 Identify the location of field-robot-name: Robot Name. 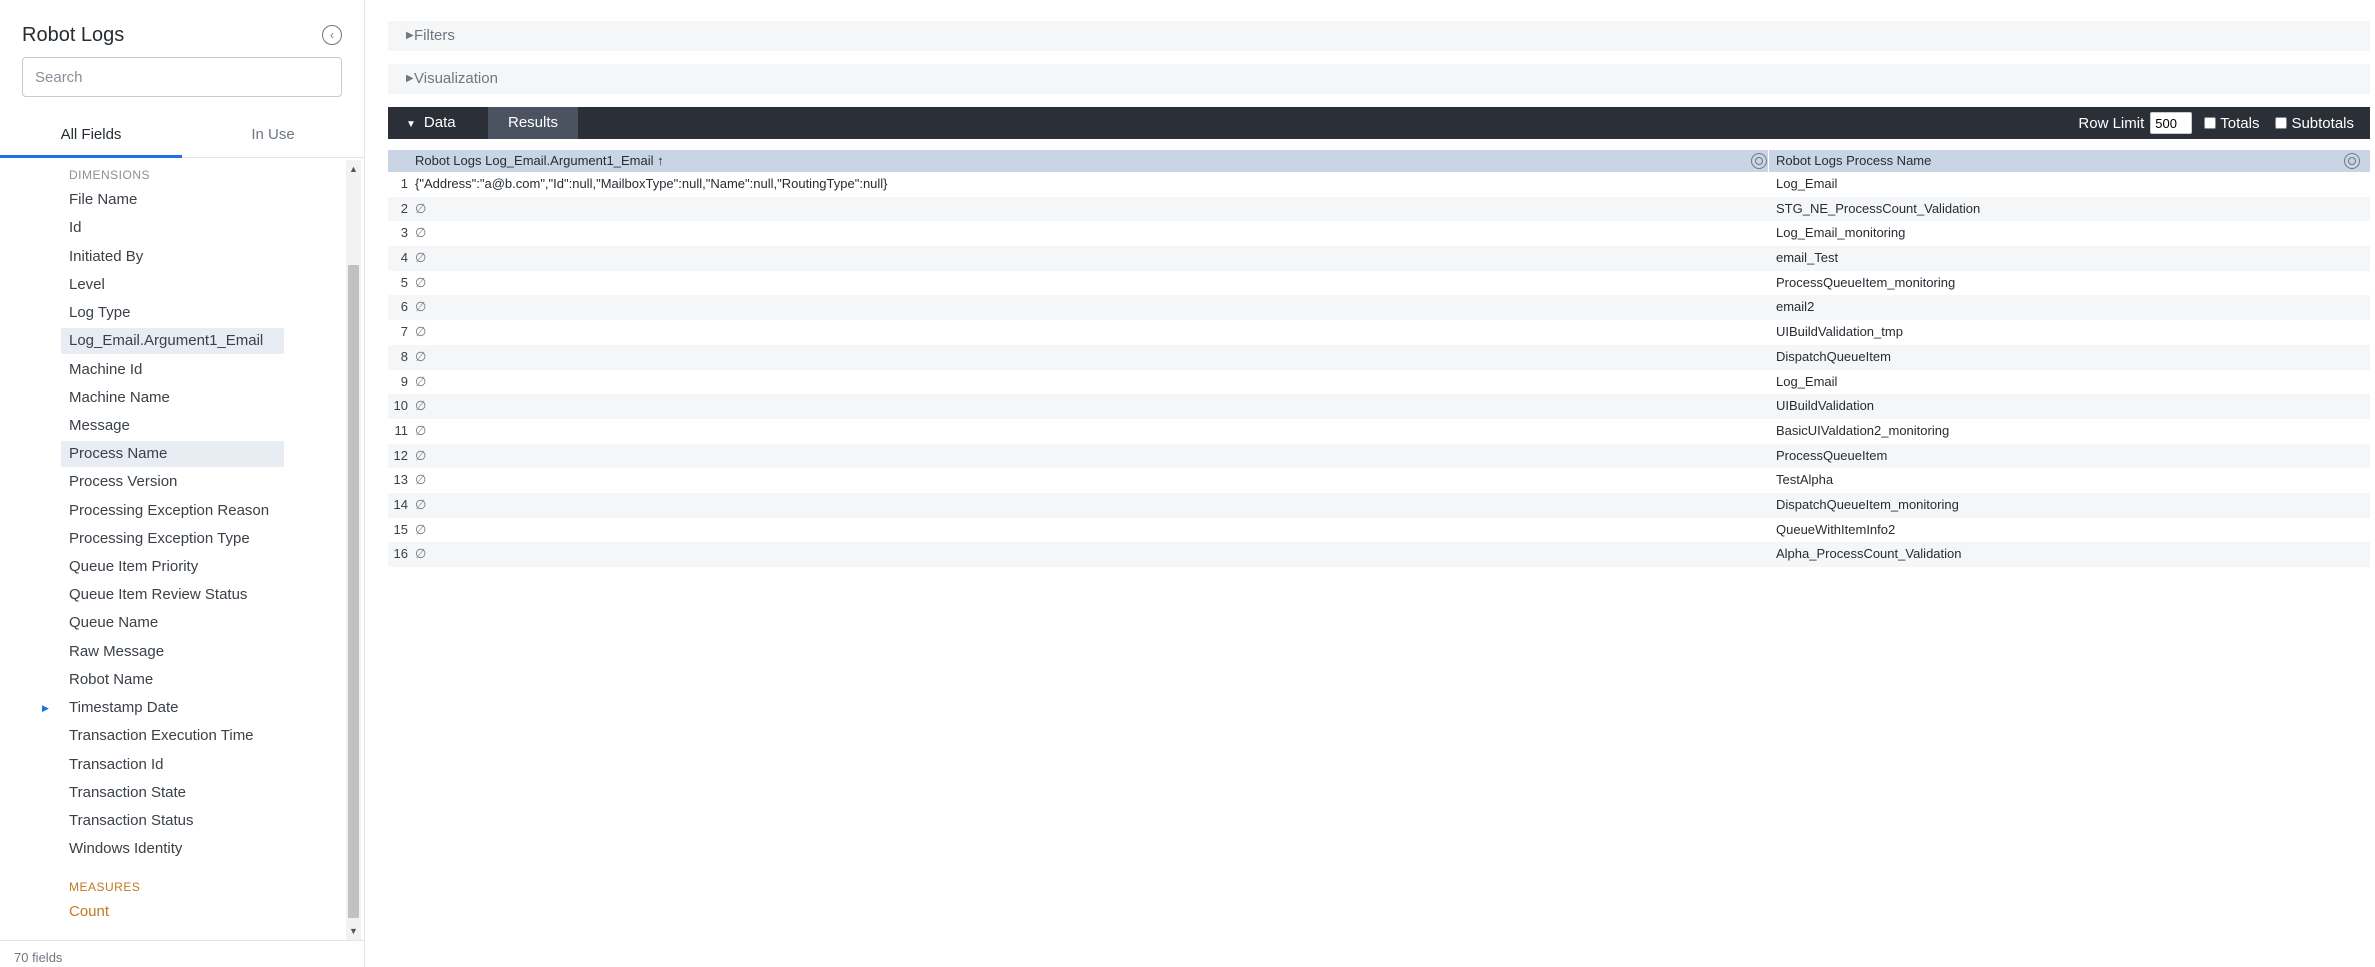
(172, 680).